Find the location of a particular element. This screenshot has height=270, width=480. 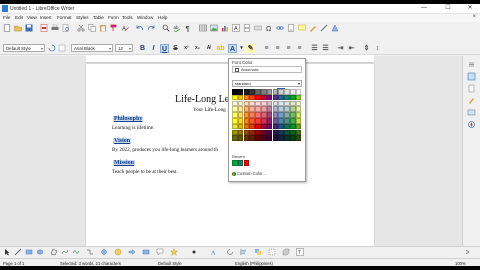

open-folder-icon is located at coordinates (18, 28).